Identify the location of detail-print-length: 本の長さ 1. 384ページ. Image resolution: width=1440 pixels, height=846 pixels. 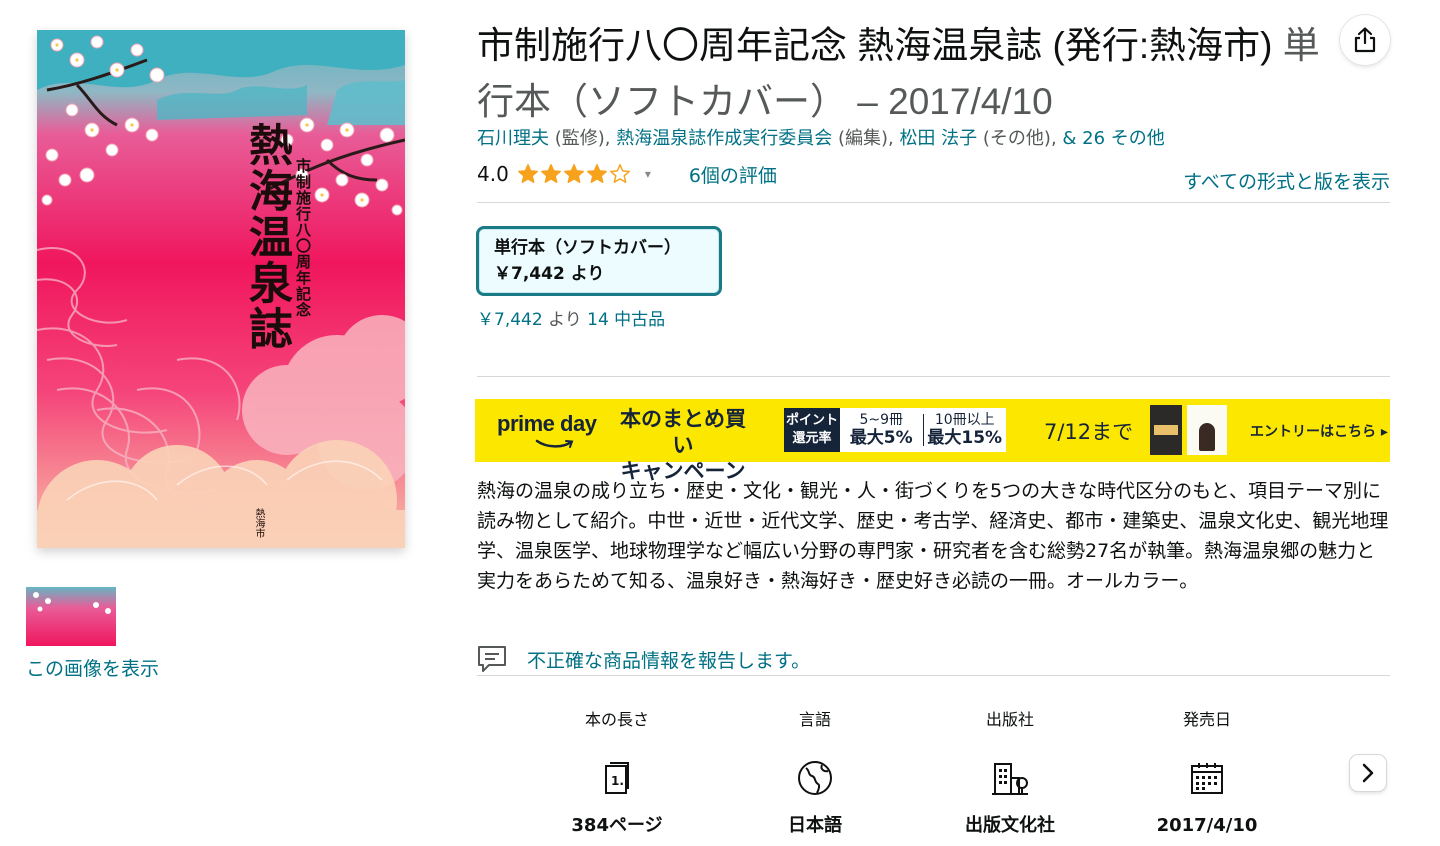
(617, 773).